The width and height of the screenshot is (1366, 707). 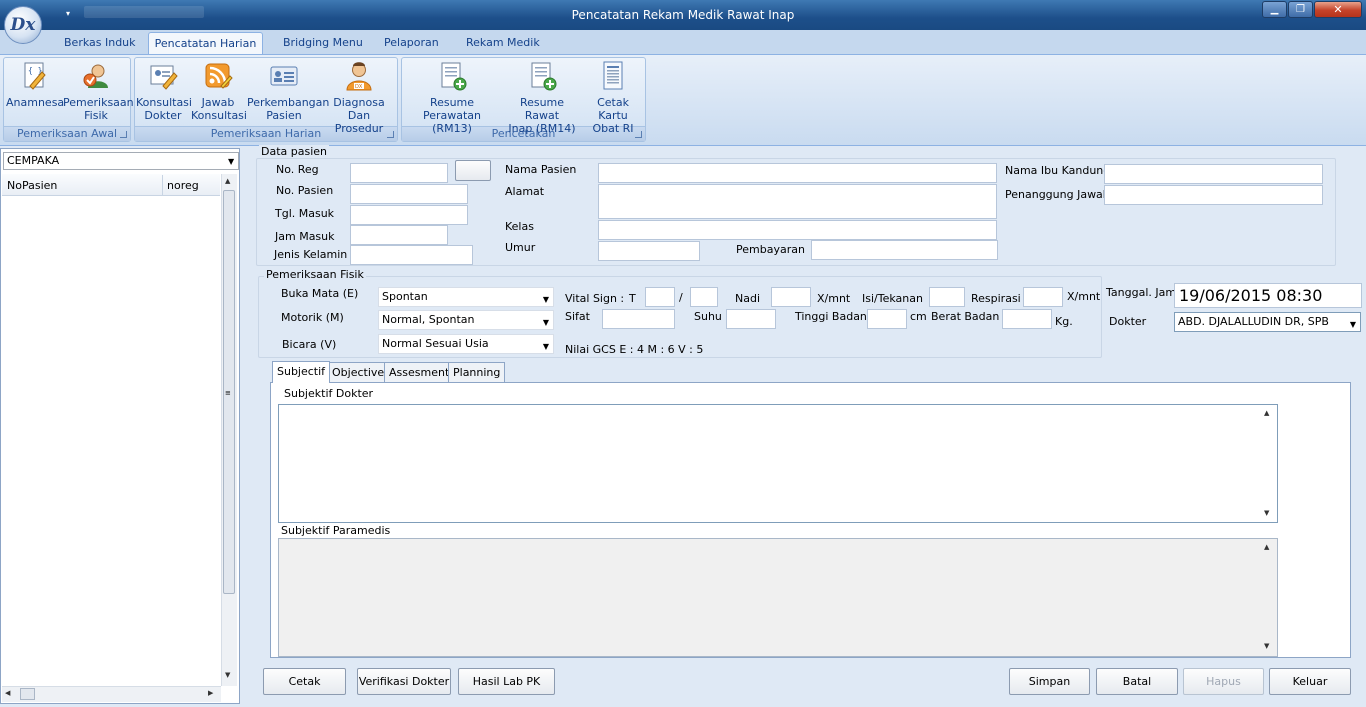 What do you see at coordinates (1338, 9) in the screenshot?
I see `close-button: ✕` at bounding box center [1338, 9].